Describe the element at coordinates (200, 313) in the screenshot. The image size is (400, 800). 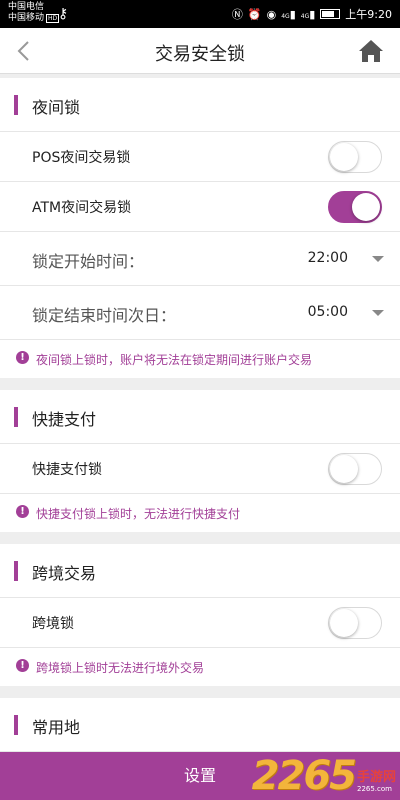
I see `row-end-time: 锁定结束时间次日： 05:00` at that location.